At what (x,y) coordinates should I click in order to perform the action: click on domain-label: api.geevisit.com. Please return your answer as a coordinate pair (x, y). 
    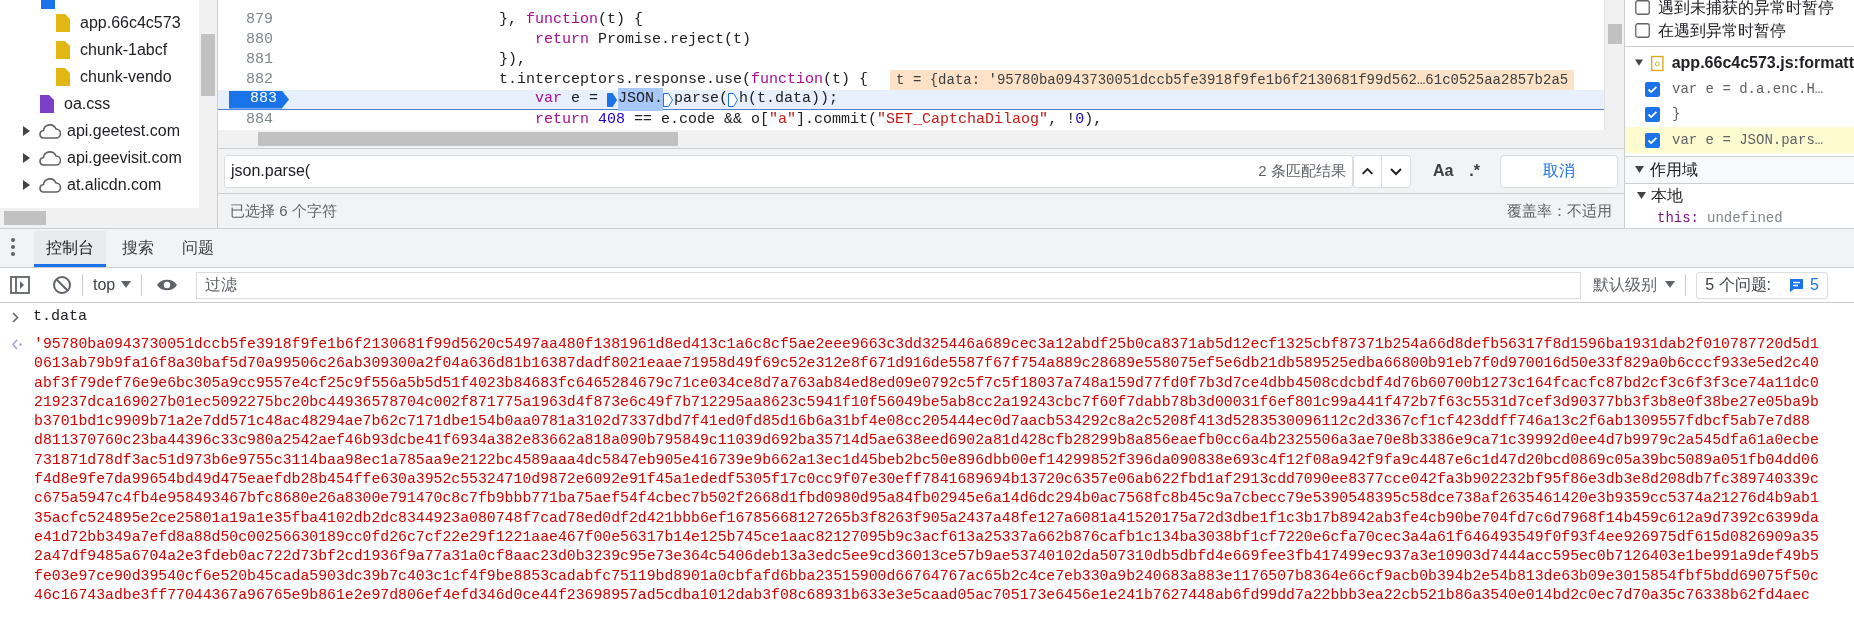
    Looking at the image, I should click on (124, 157).